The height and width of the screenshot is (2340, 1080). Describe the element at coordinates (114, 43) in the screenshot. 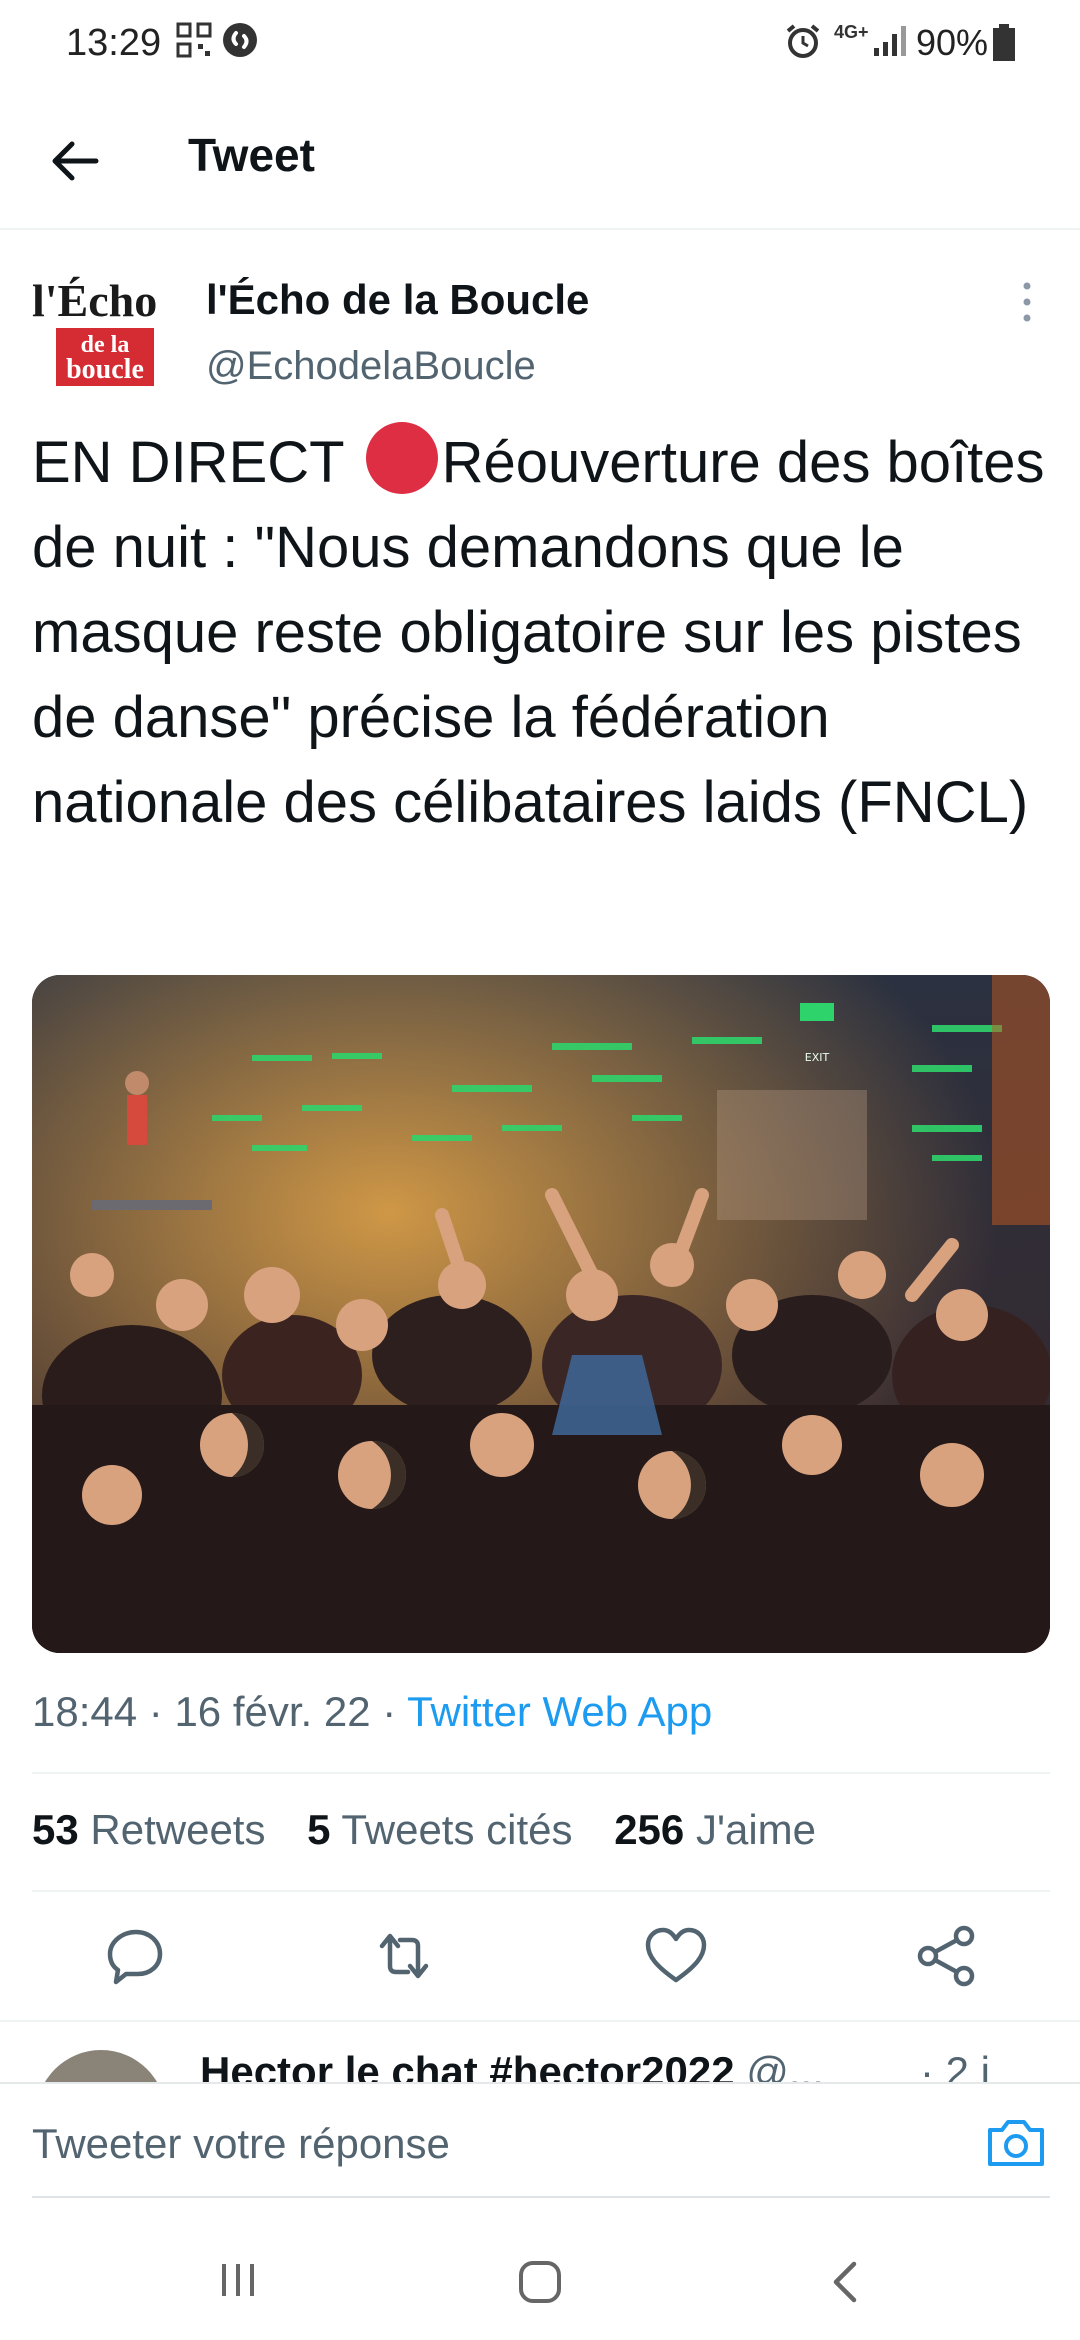

I see `status-time: 13:29` at that location.